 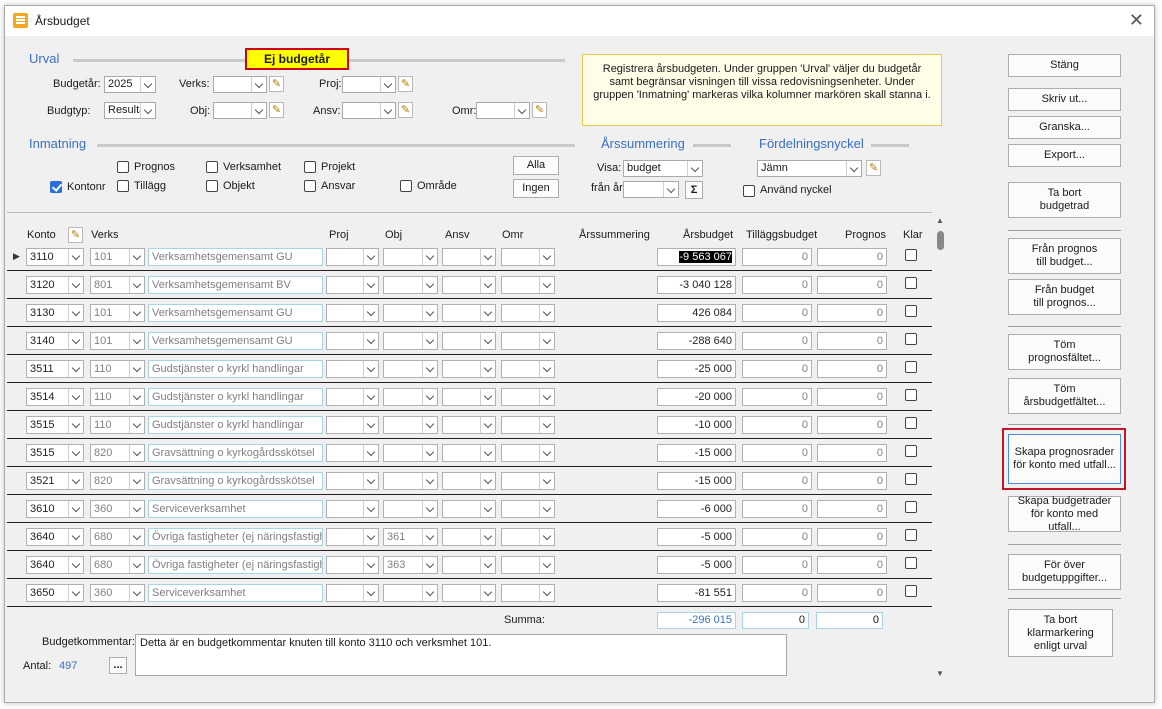 I want to click on scroll-up-icon: ▲, so click(x=940, y=220).